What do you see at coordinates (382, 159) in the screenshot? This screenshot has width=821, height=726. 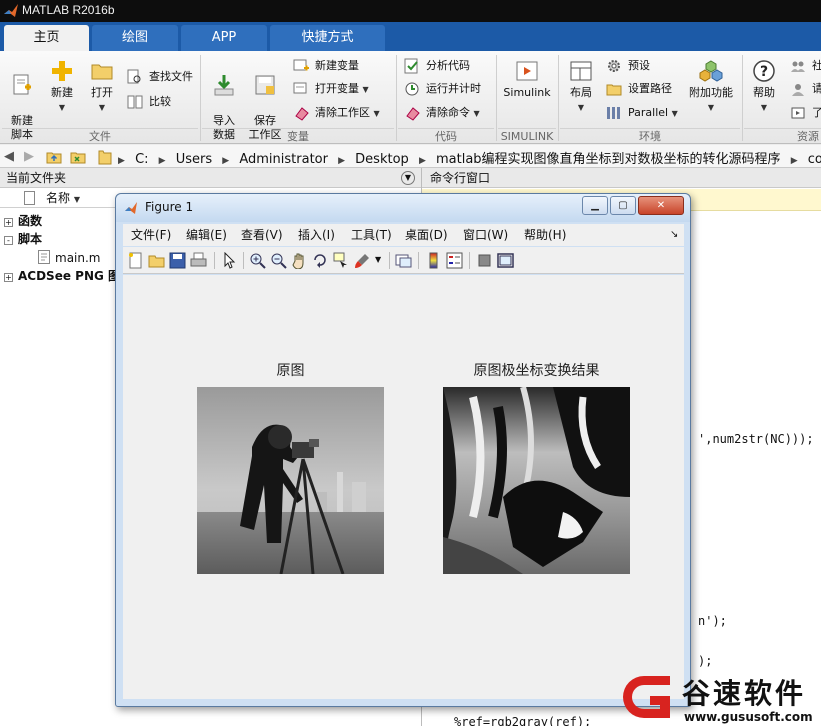 I see `breadcrumb-desktop: Desktop` at bounding box center [382, 159].